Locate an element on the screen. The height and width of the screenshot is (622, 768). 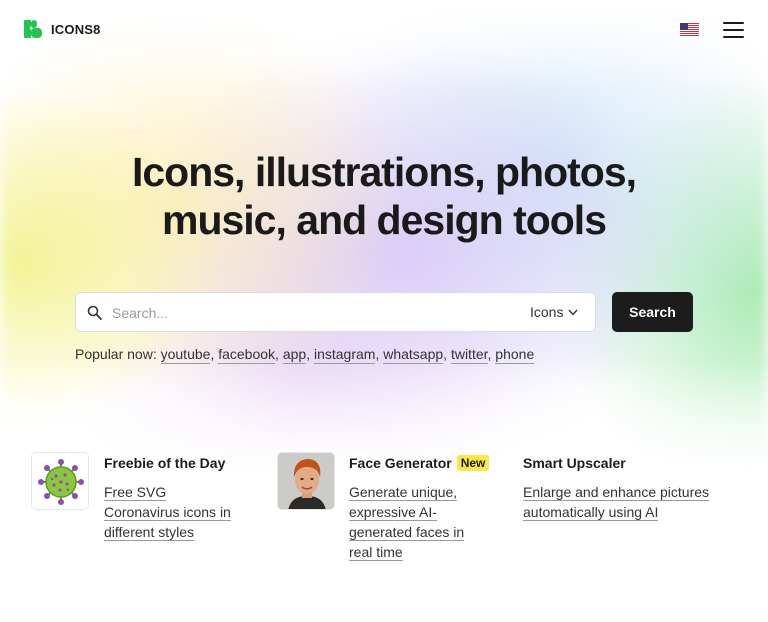
search-box: Icons is located at coordinates (335, 312).